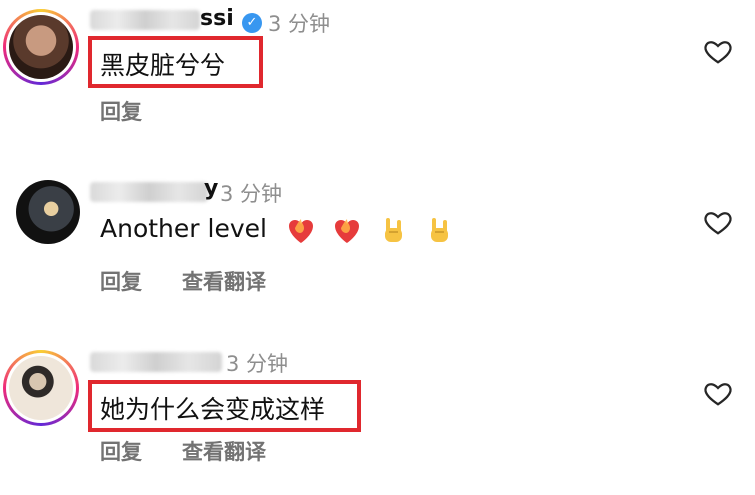 This screenshot has height=495, width=755. What do you see at coordinates (213, 409) in the screenshot?
I see `comment-text: 她为什么会变成这样` at bounding box center [213, 409].